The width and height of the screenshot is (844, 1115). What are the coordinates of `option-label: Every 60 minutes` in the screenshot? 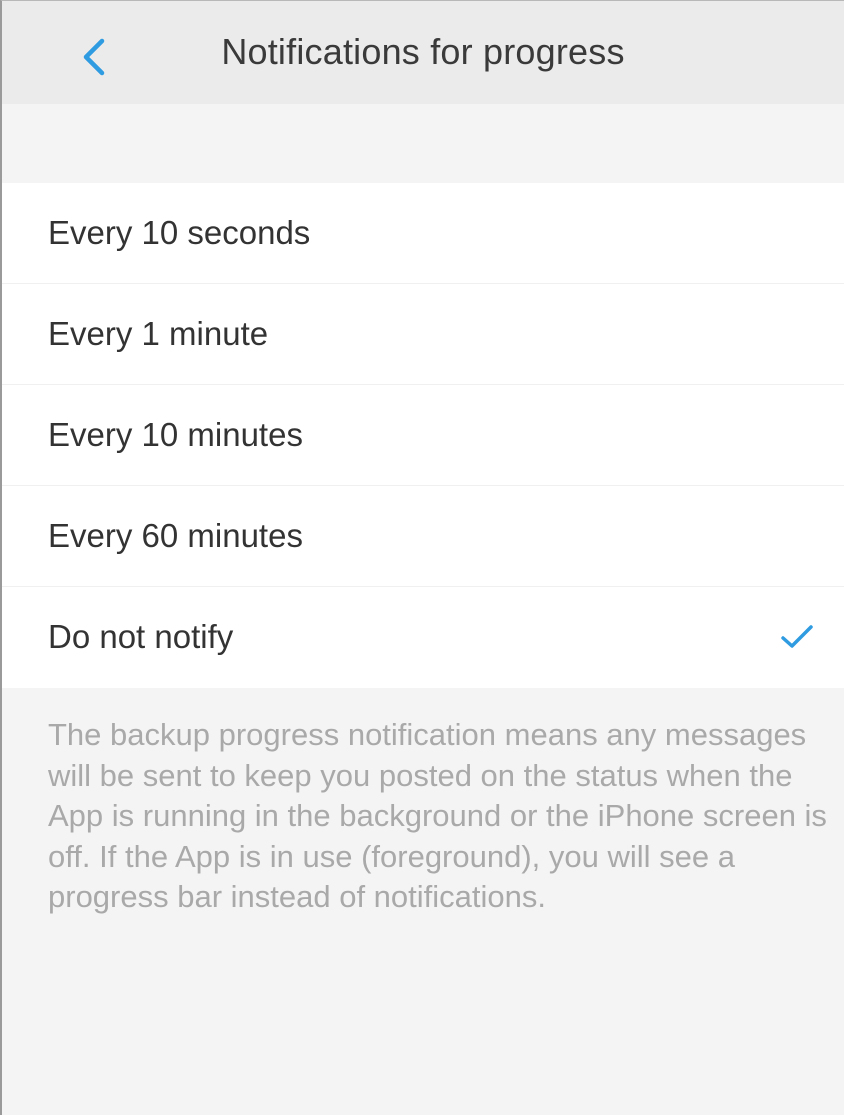 It's located at (175, 535).